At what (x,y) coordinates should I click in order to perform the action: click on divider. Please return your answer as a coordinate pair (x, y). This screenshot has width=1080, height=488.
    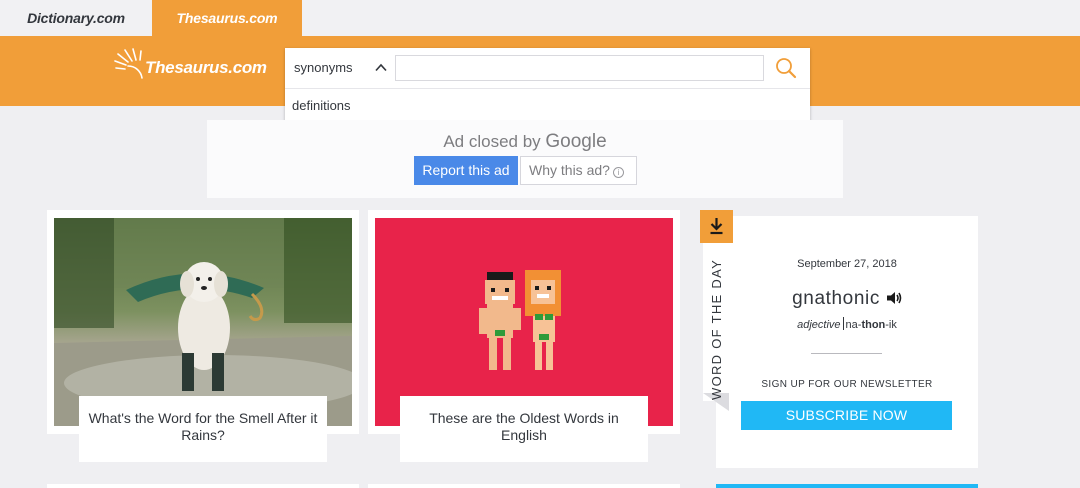
    Looking at the image, I should click on (843, 323).